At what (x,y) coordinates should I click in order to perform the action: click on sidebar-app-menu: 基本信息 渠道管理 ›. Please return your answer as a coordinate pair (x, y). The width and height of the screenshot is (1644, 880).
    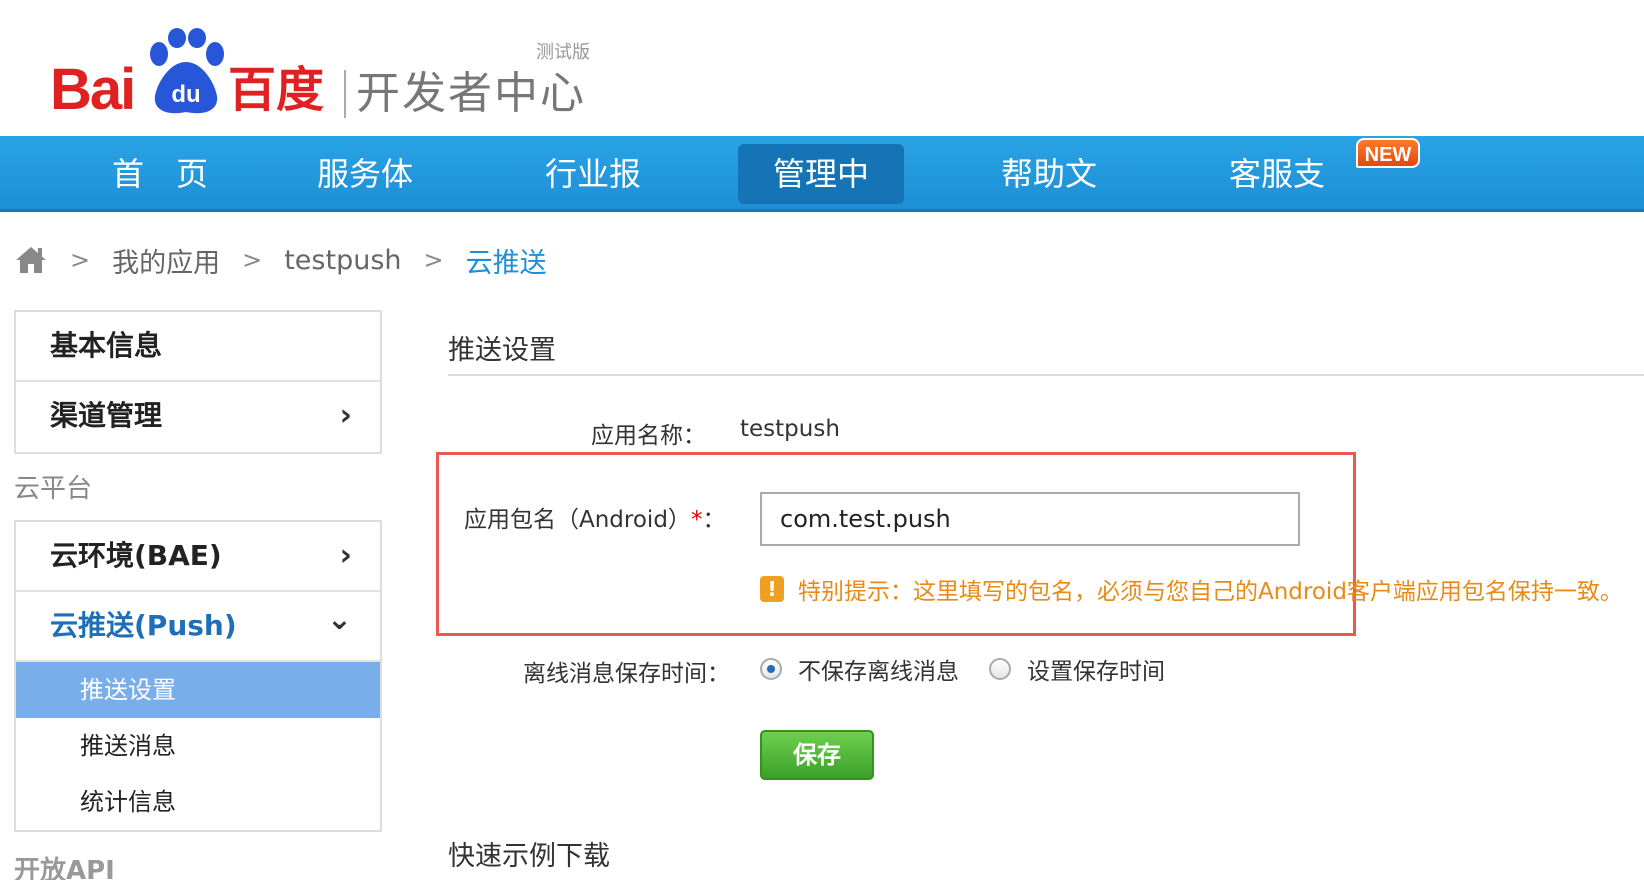
    Looking at the image, I should click on (198, 382).